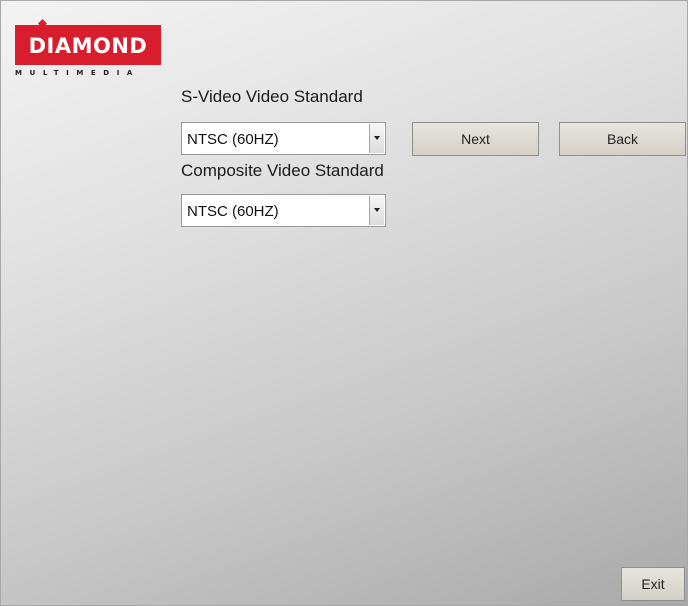 Image resolution: width=688 pixels, height=606 pixels. What do you see at coordinates (233, 139) in the screenshot?
I see `svideo-standard-value: NTSC (60HZ)` at bounding box center [233, 139].